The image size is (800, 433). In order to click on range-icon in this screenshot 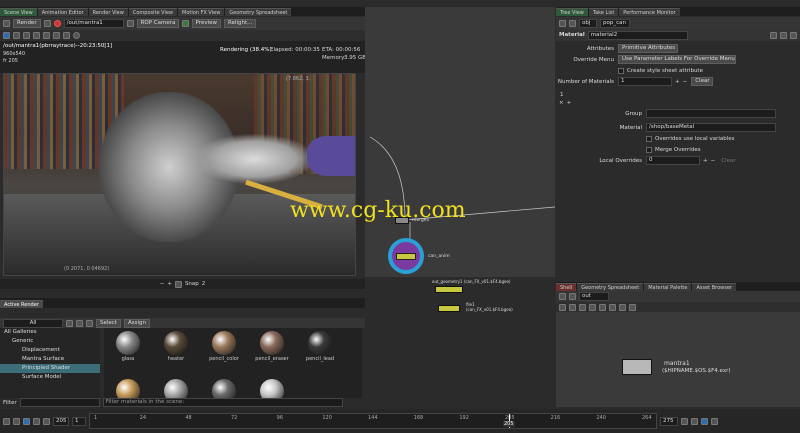, I will do `click(714, 421)`.